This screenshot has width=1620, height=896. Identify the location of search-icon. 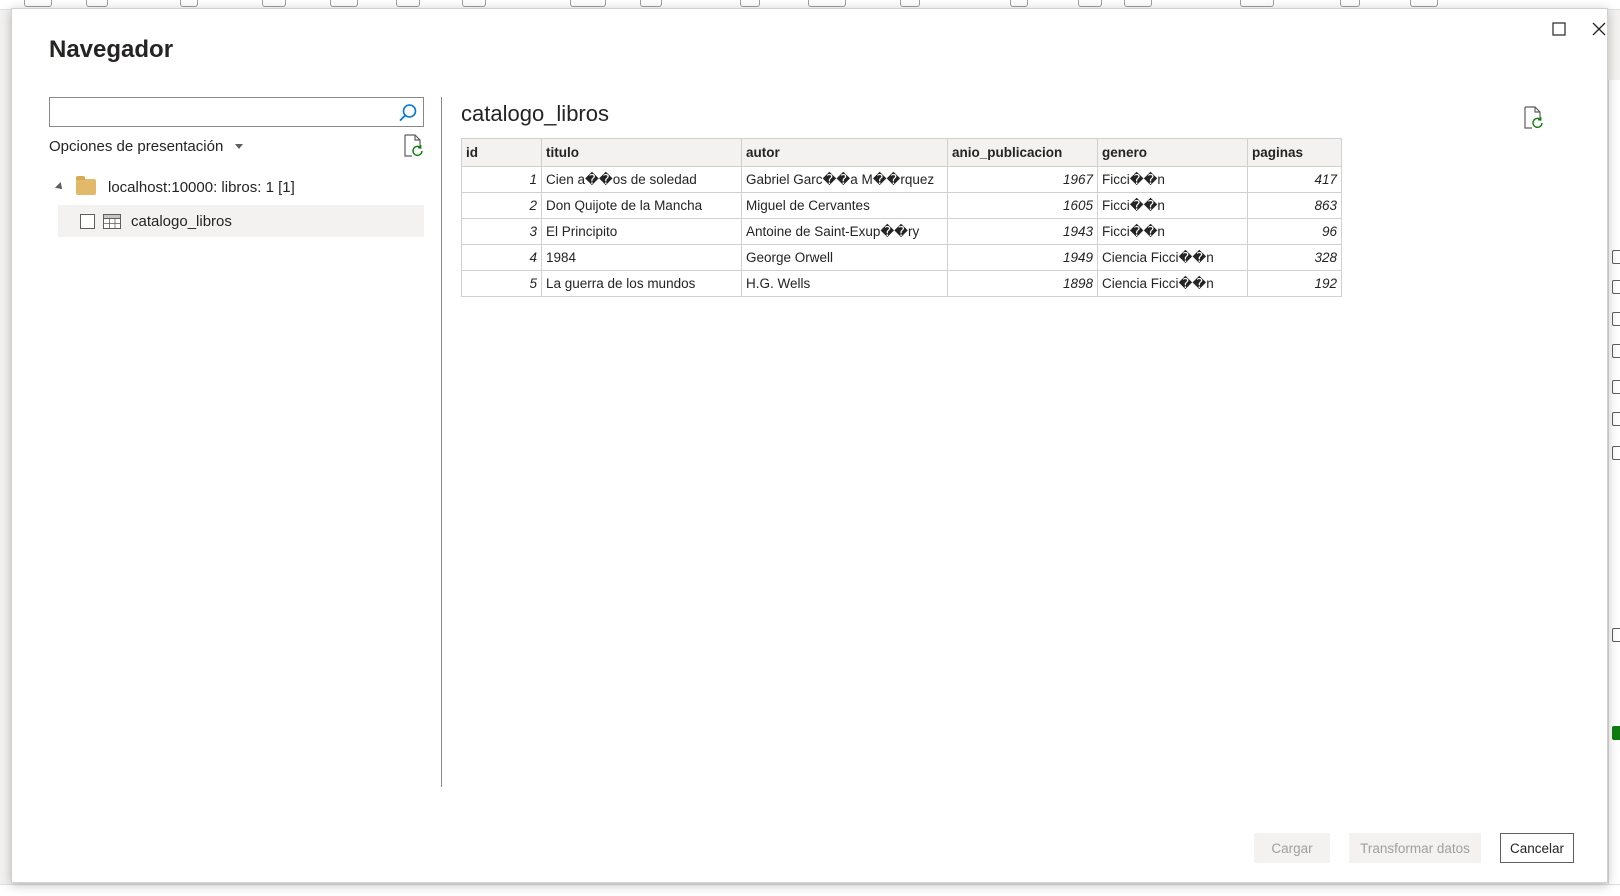
(408, 113).